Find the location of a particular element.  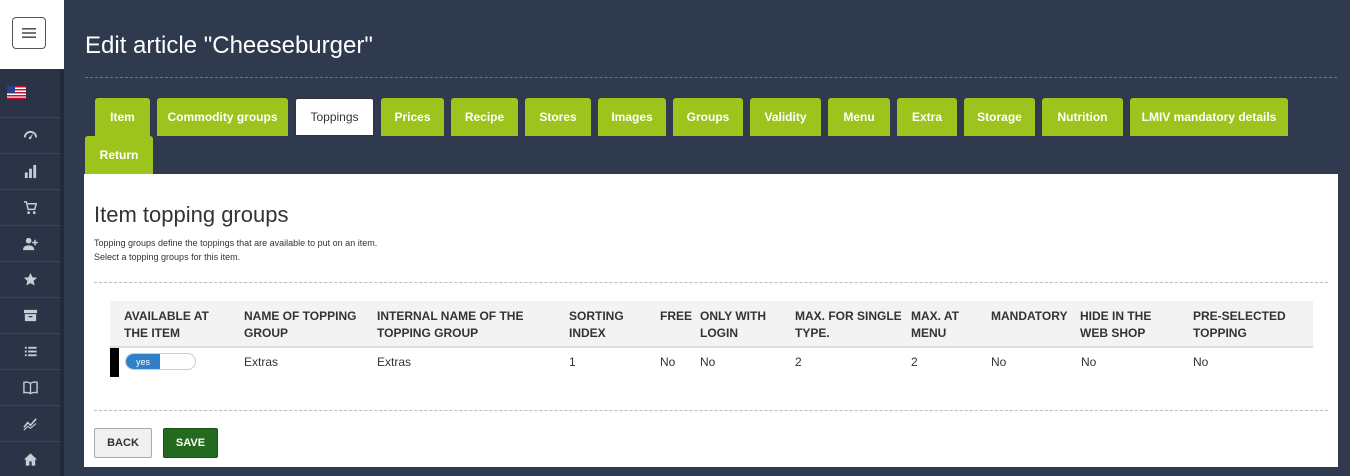

list-icon is located at coordinates (30, 351).